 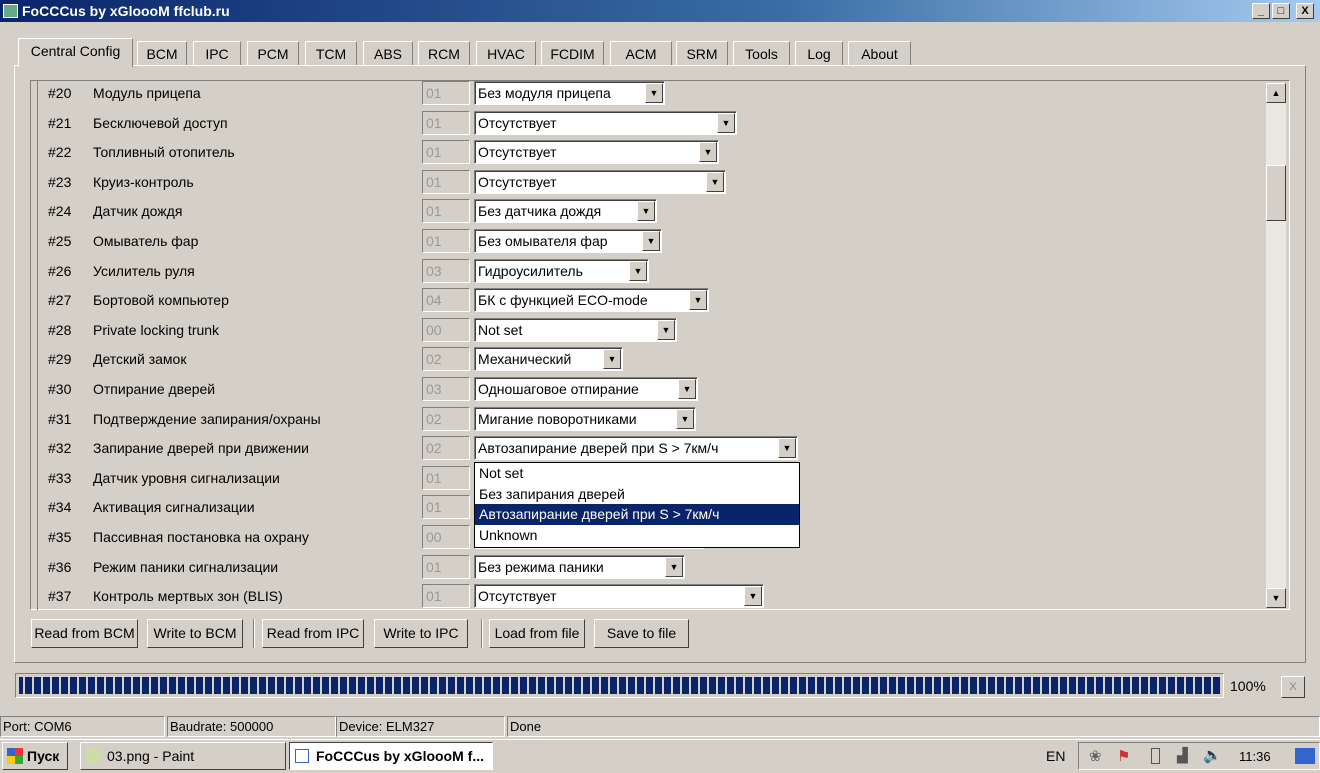 What do you see at coordinates (1276, 598) in the screenshot?
I see `scroll-down-button: ▼` at bounding box center [1276, 598].